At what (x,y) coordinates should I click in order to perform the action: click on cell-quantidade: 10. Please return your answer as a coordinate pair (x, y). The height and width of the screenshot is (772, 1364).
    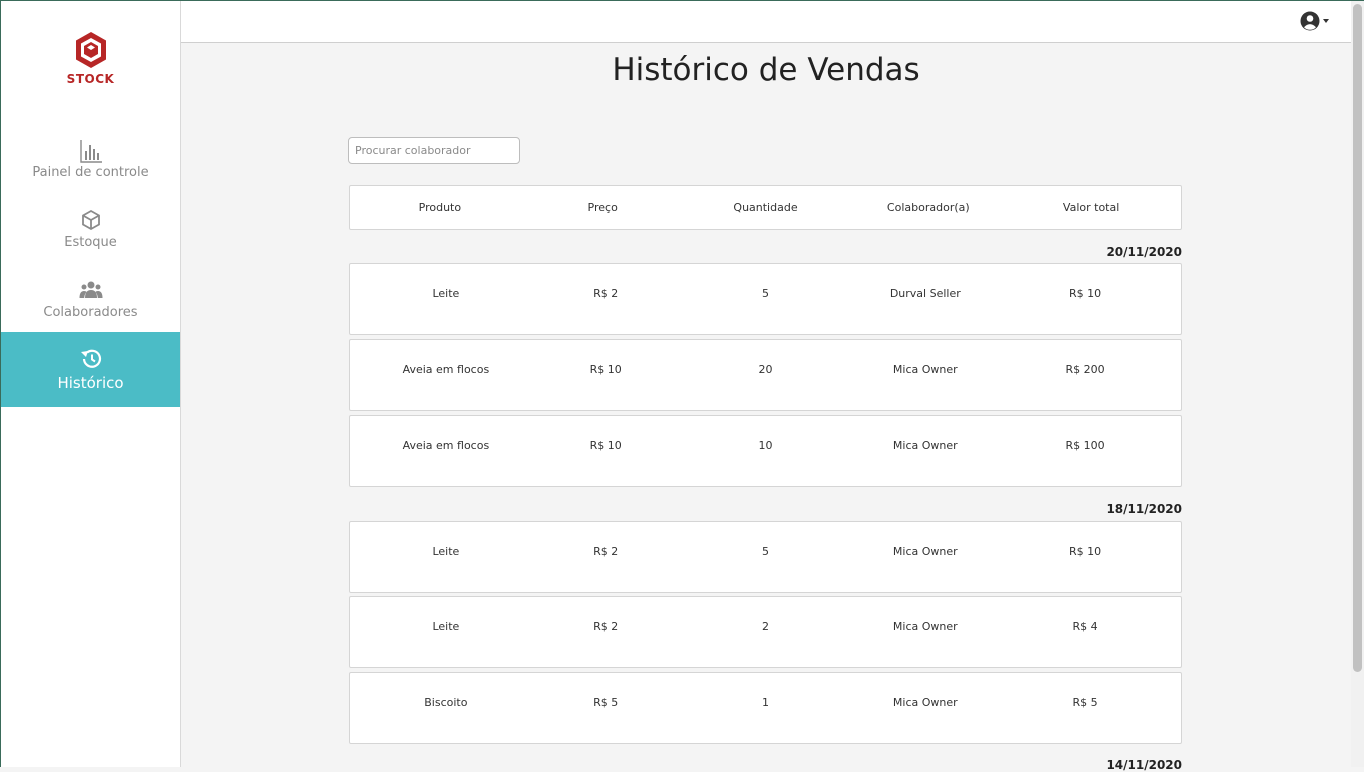
    Looking at the image, I should click on (765, 445).